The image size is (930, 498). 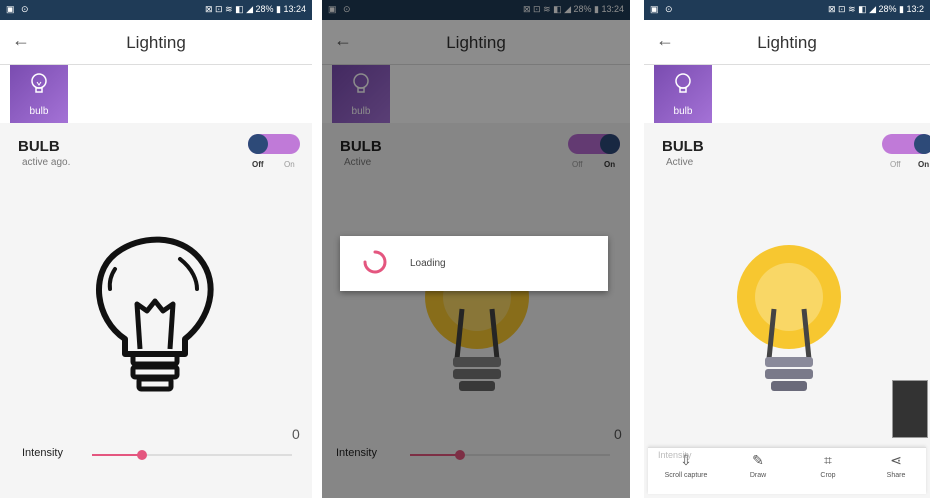 I want to click on bulb-on-icon, so click(x=789, y=321).